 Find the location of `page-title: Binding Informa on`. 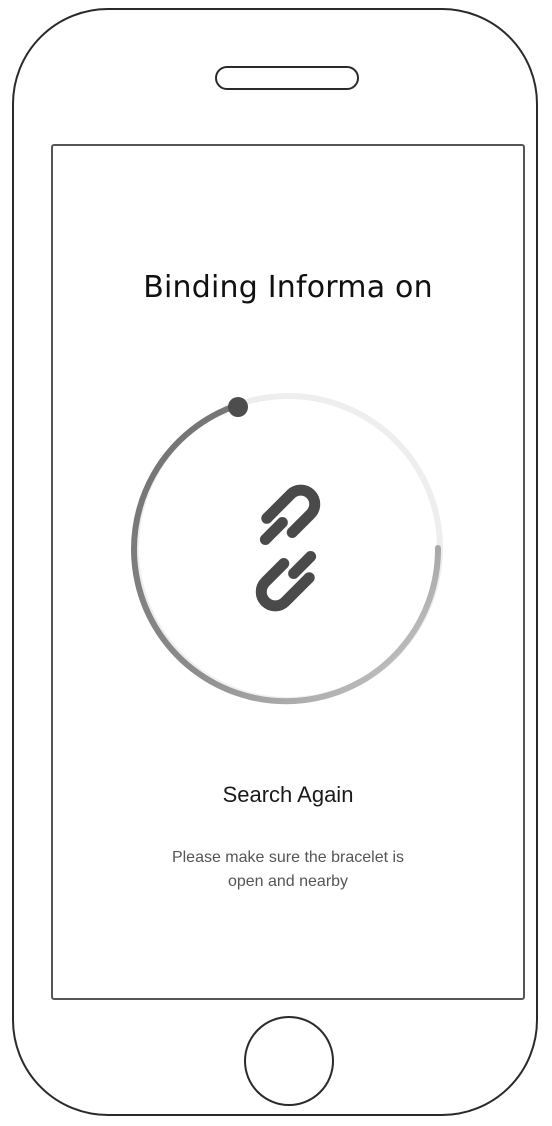

page-title: Binding Informa on is located at coordinates (288, 287).